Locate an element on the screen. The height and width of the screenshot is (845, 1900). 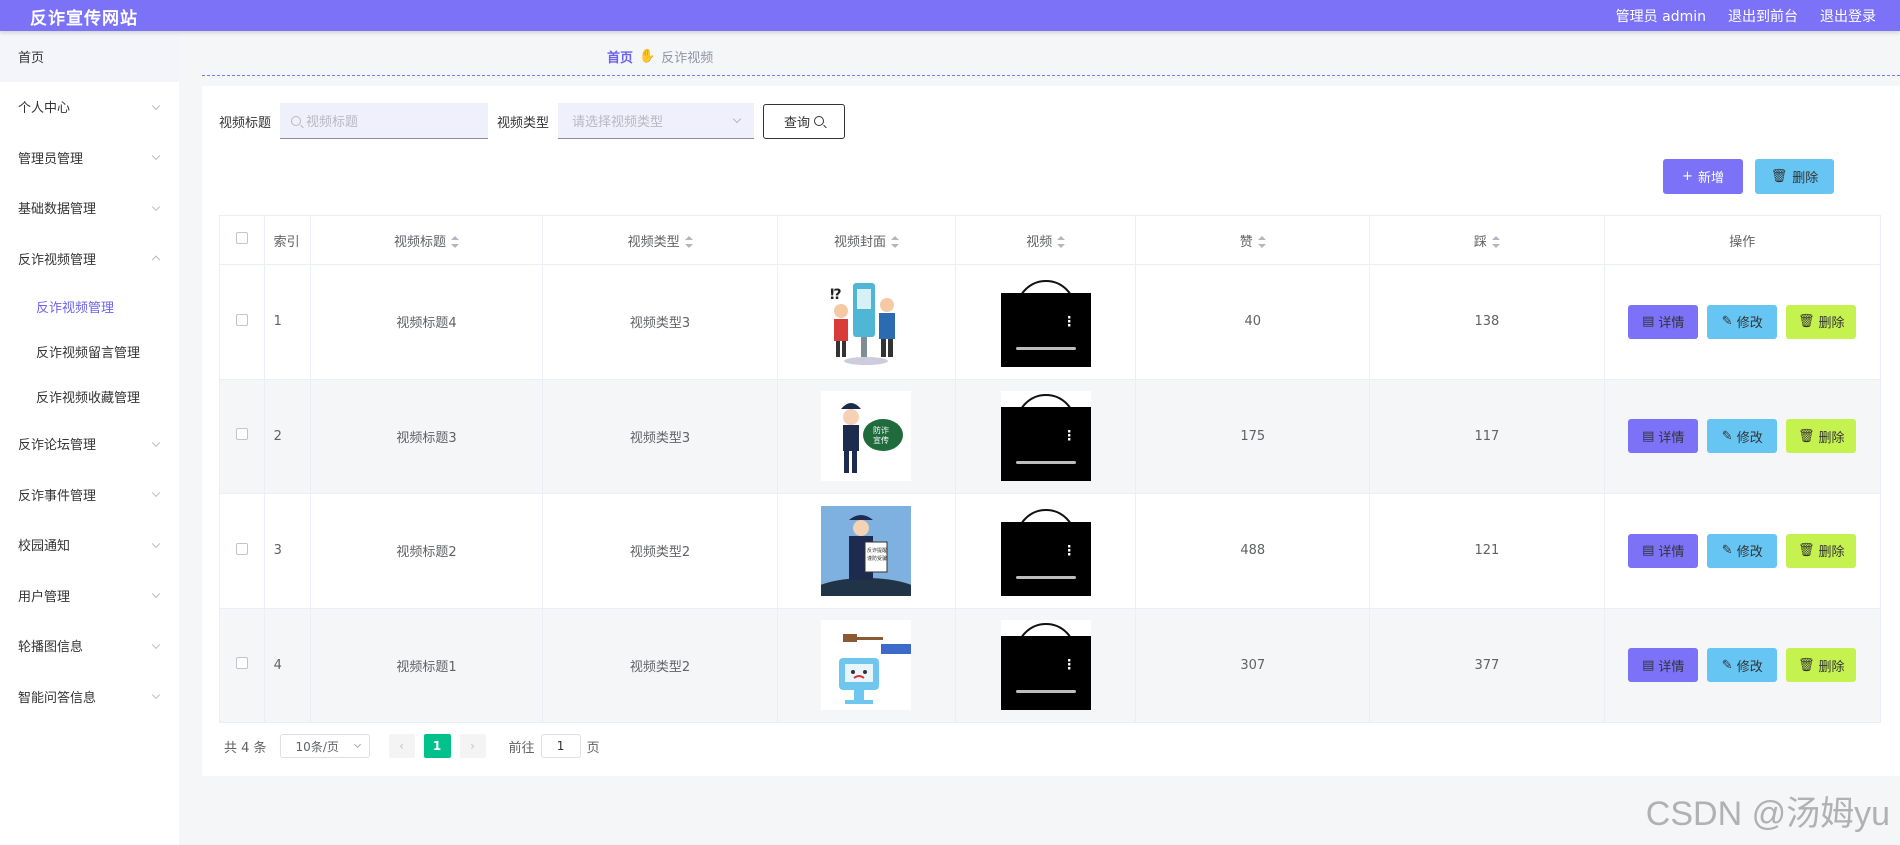
sidebar-item-qa: 智能问答信息 is located at coordinates (89, 696).